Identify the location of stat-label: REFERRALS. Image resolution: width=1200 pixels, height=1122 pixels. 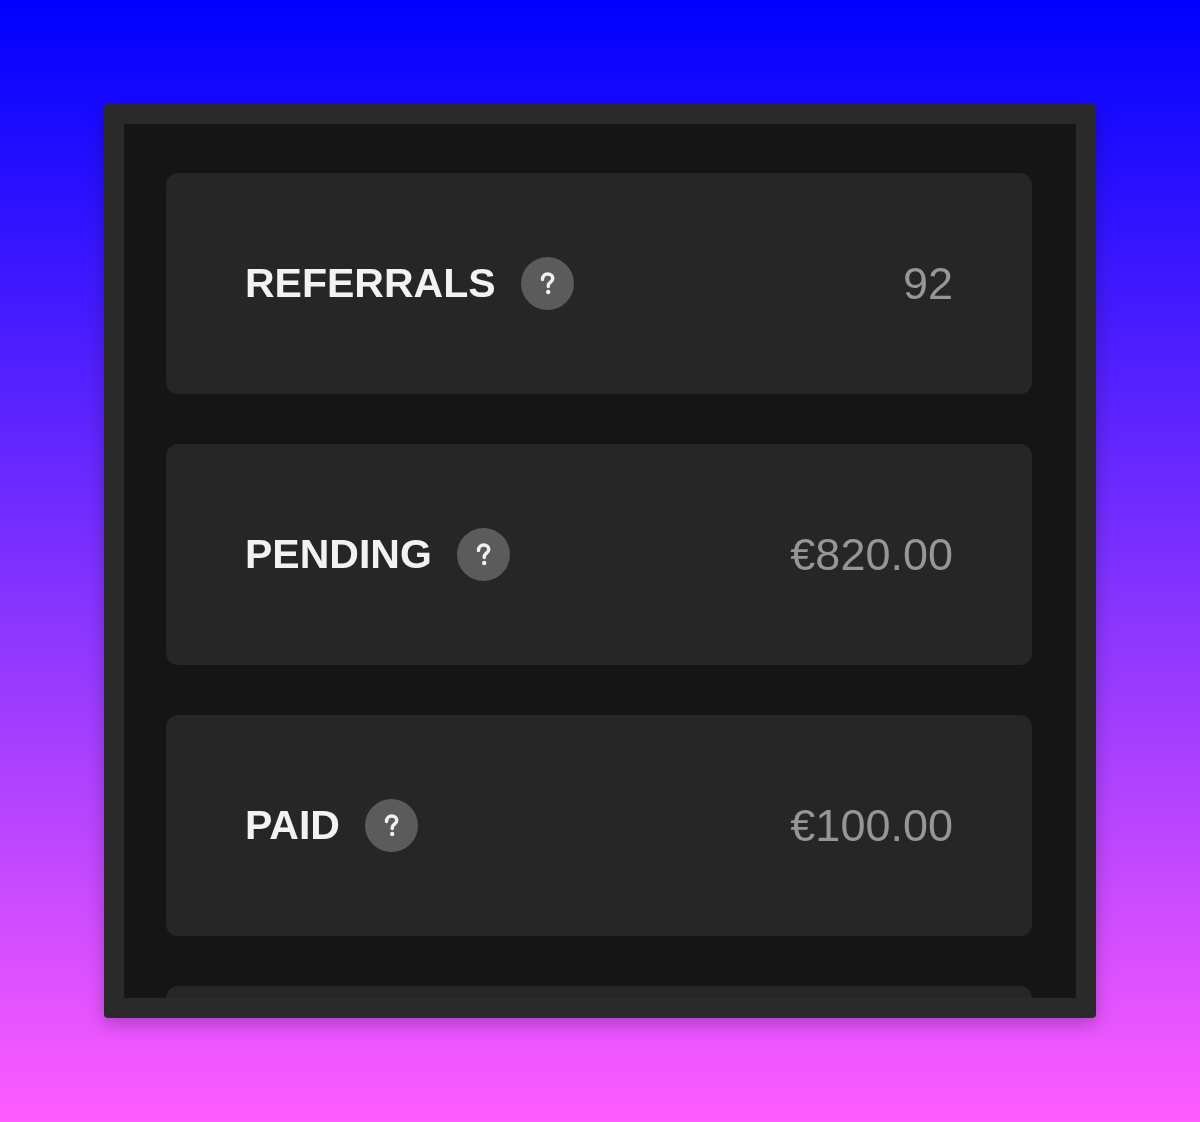
(370, 283).